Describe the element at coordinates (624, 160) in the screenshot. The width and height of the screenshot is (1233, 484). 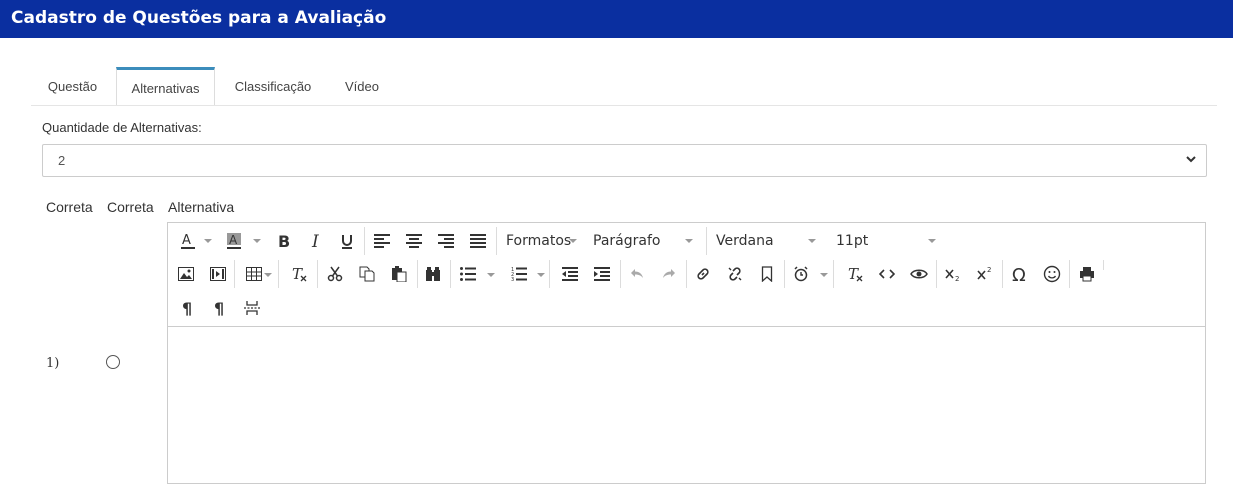
I see `quantity-select: 2` at that location.